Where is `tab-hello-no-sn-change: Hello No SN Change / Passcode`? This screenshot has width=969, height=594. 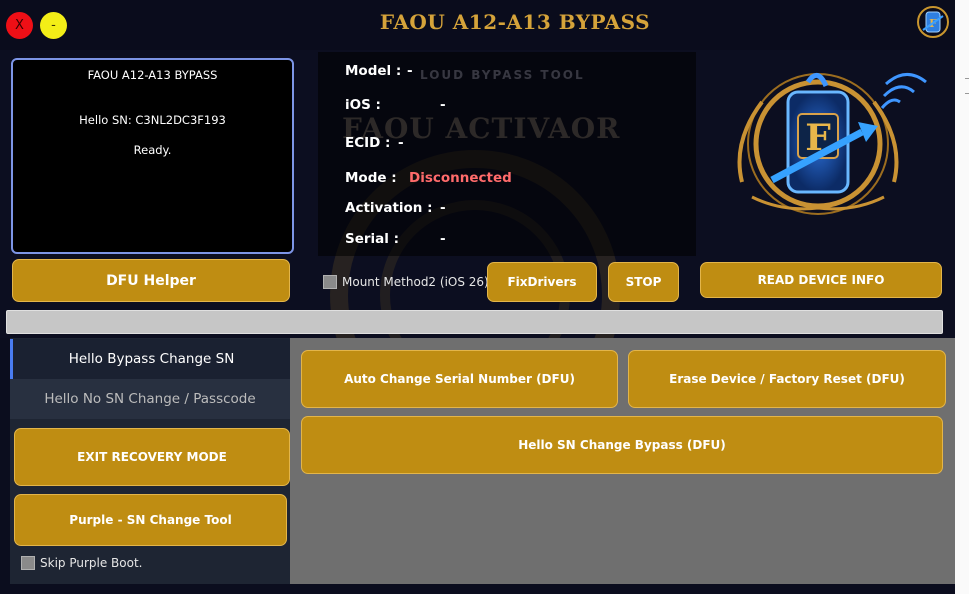 tab-hello-no-sn-change: Hello No SN Change / Passcode is located at coordinates (150, 399).